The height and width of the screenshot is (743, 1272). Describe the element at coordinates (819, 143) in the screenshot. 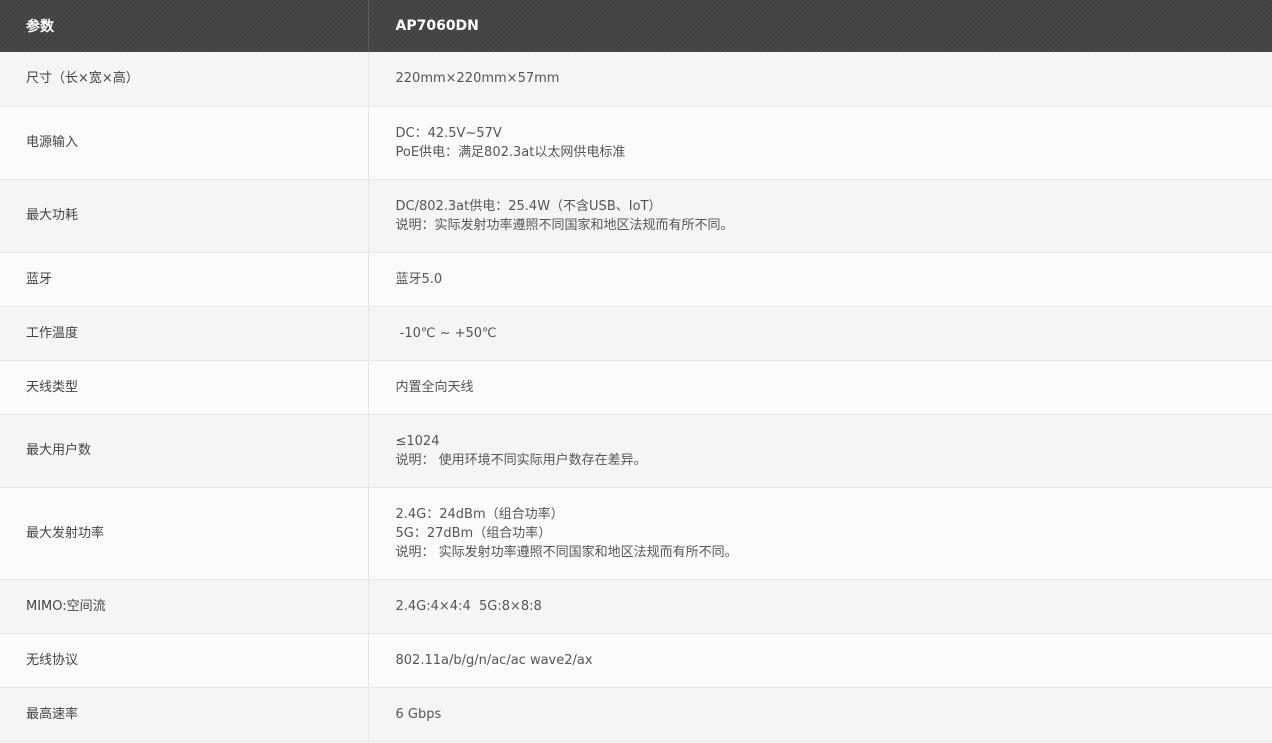

I see `spec-value: DC：42.5V~57V PoE供电：满足802.3at以太网供电标准` at that location.